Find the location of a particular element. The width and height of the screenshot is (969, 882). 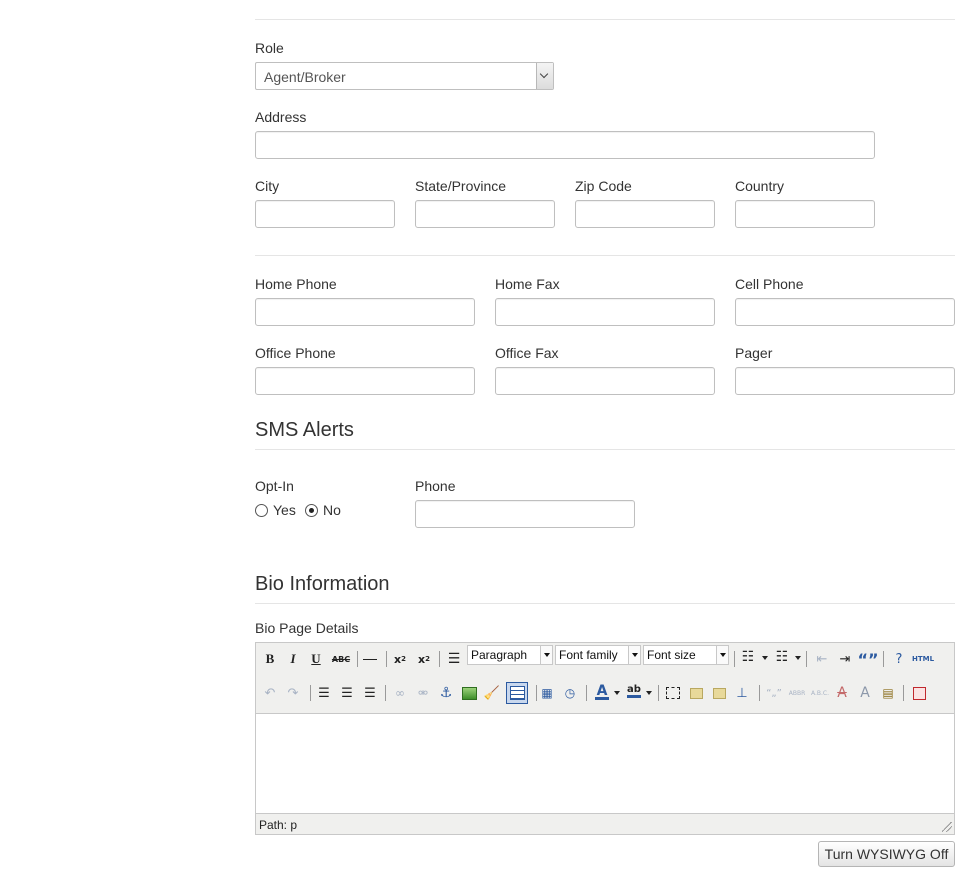

superscript-icon: x2 is located at coordinates (424, 659).